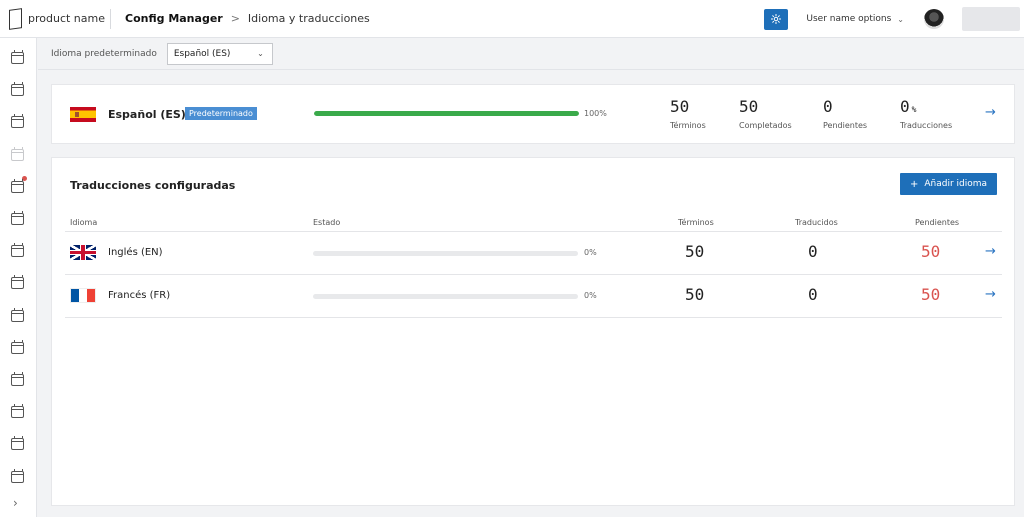 This screenshot has width=1024, height=517. I want to click on logo-icon, so click(15, 18).